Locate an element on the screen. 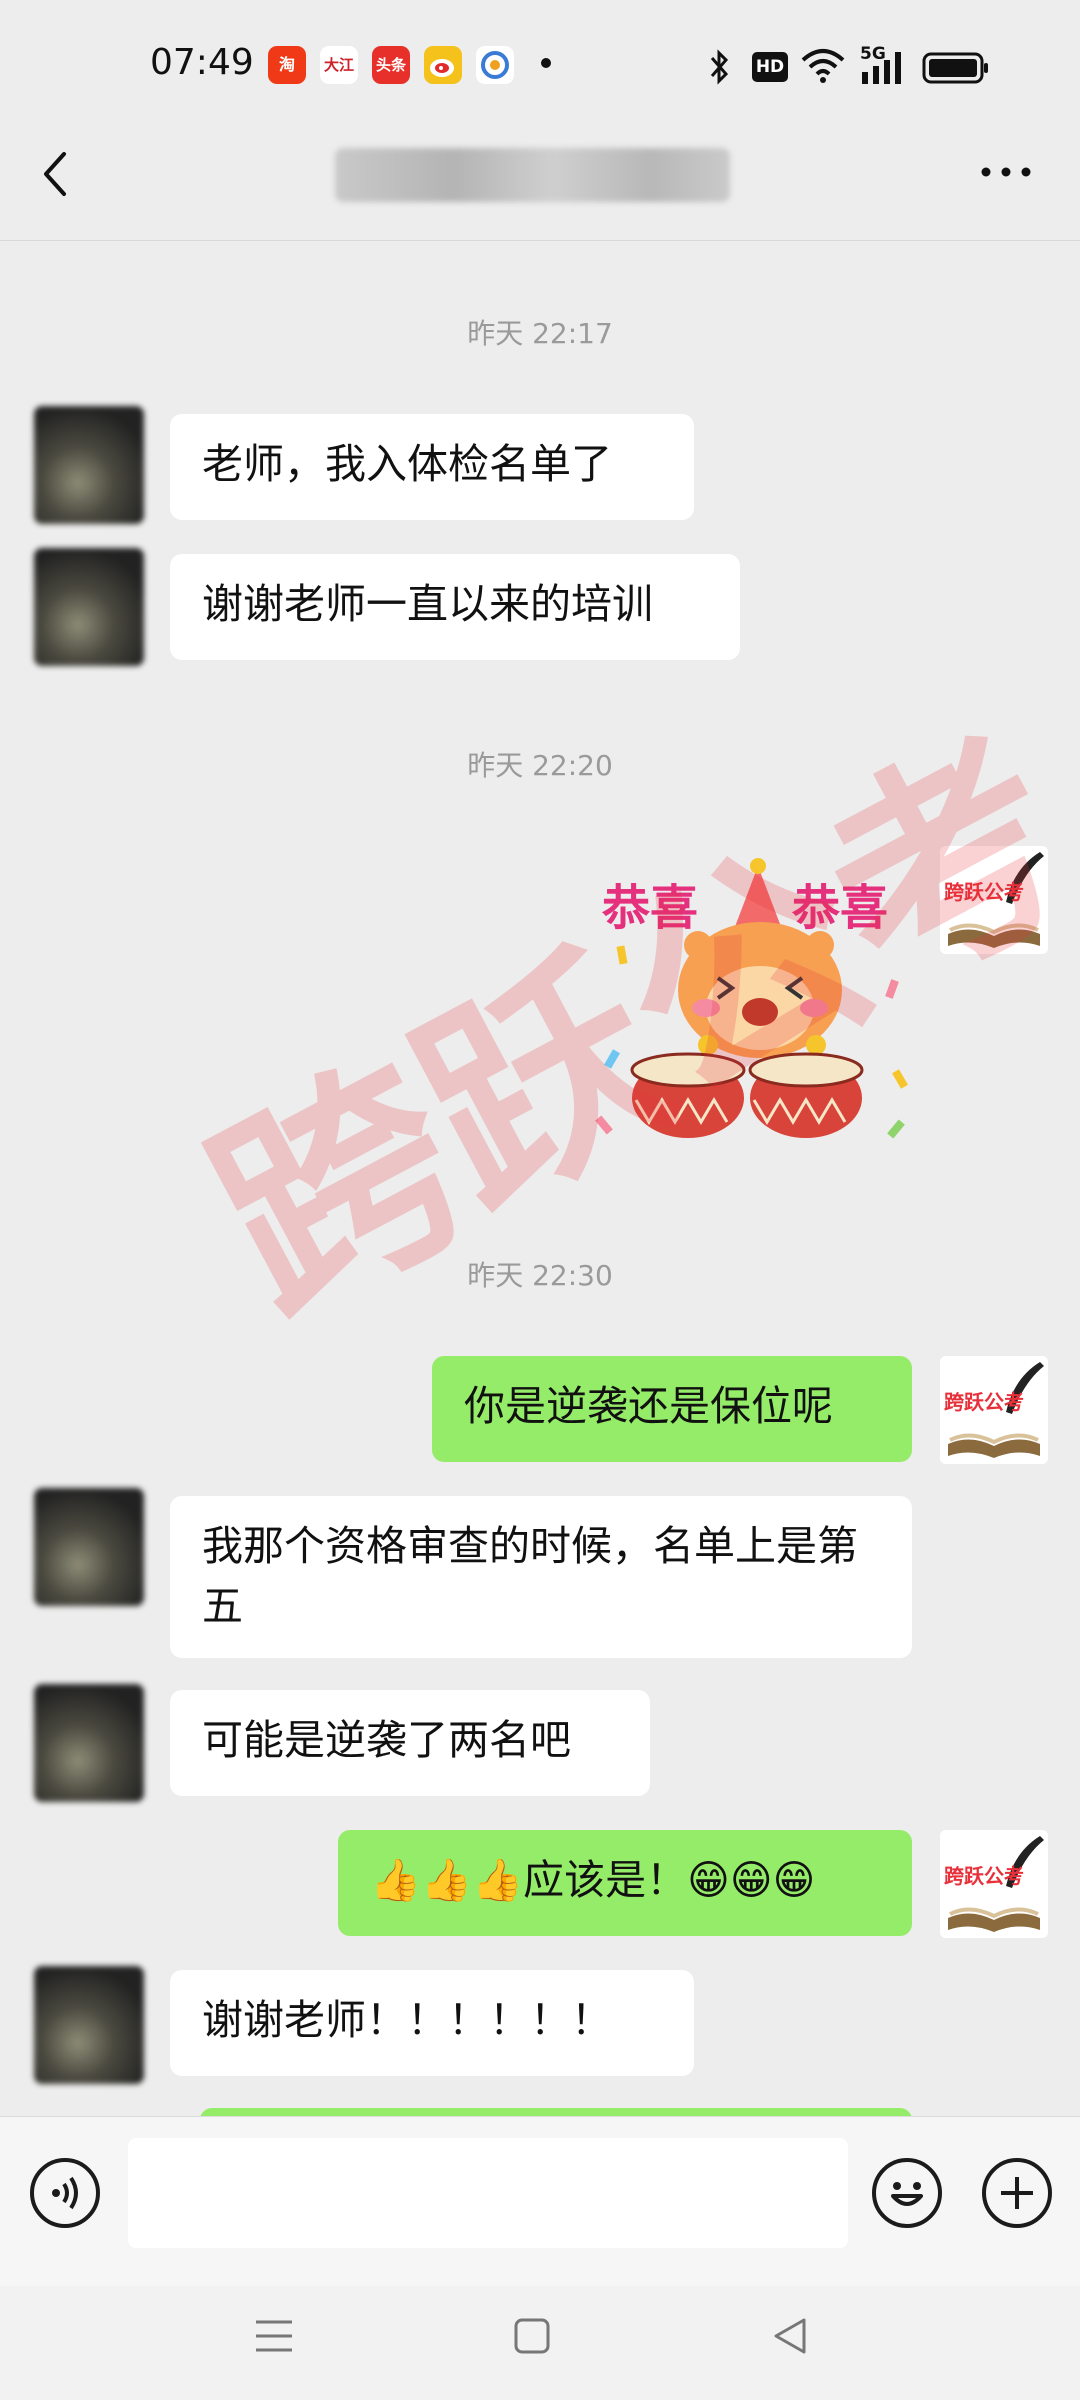 The width and height of the screenshot is (1080, 2400). taobao-icon: 淘 is located at coordinates (287, 65).